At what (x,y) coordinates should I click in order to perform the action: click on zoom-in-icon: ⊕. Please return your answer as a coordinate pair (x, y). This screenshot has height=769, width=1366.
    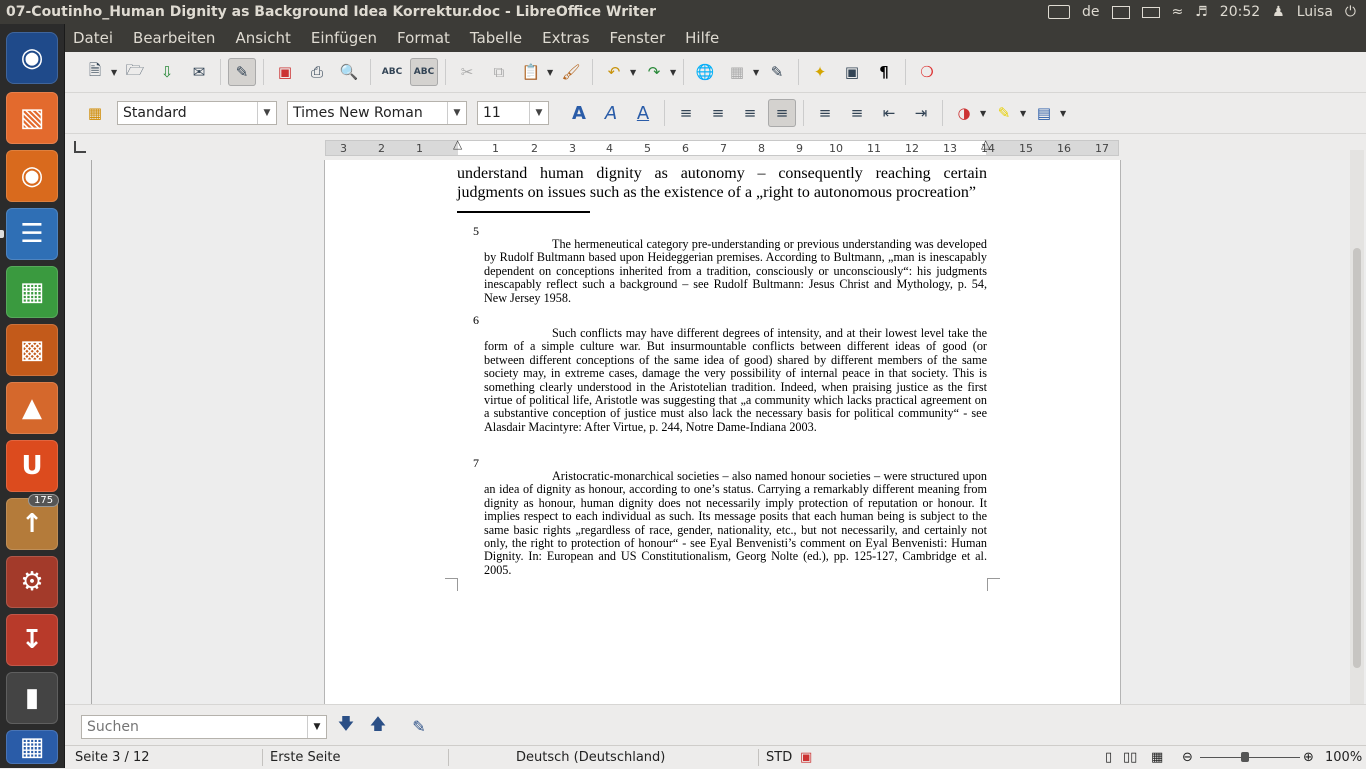
    Looking at the image, I should click on (1308, 757).